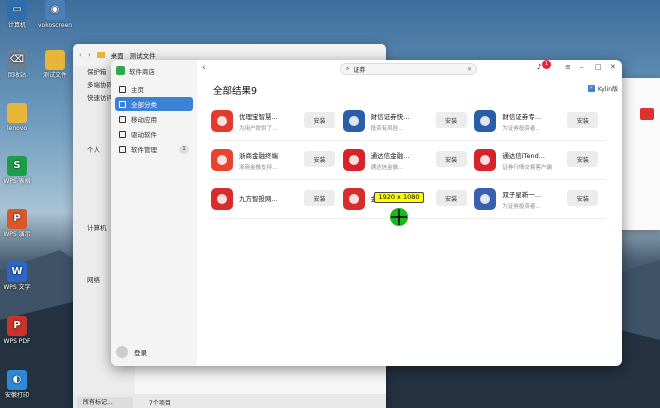 The height and width of the screenshot is (408, 660). Describe the element at coordinates (154, 119) in the screenshot. I see `nav-item: 移动应用` at that location.